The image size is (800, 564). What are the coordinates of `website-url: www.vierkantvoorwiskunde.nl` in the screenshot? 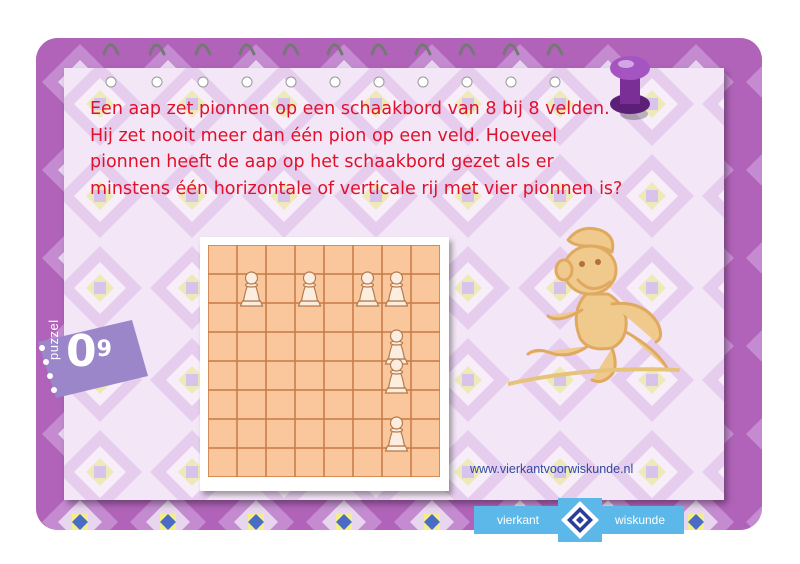 It's located at (551, 469).